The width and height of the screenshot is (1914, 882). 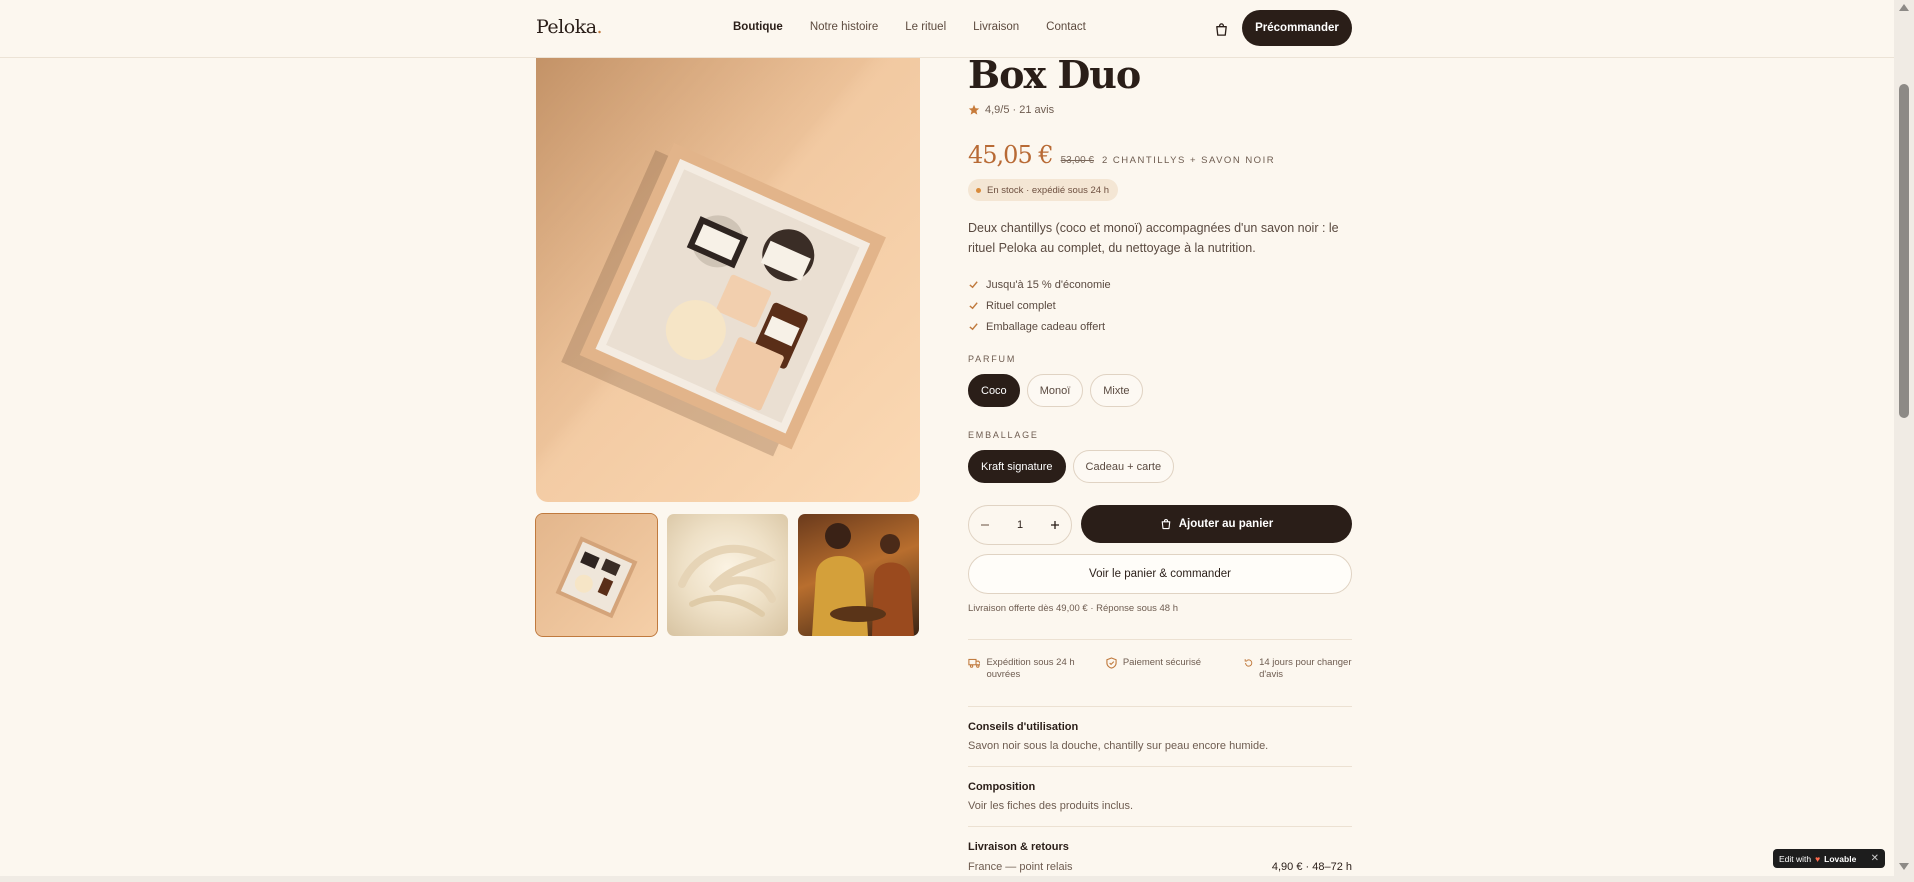 I want to click on accordion-conseils-title: Conseils d'utilisation, so click(x=1023, y=727).